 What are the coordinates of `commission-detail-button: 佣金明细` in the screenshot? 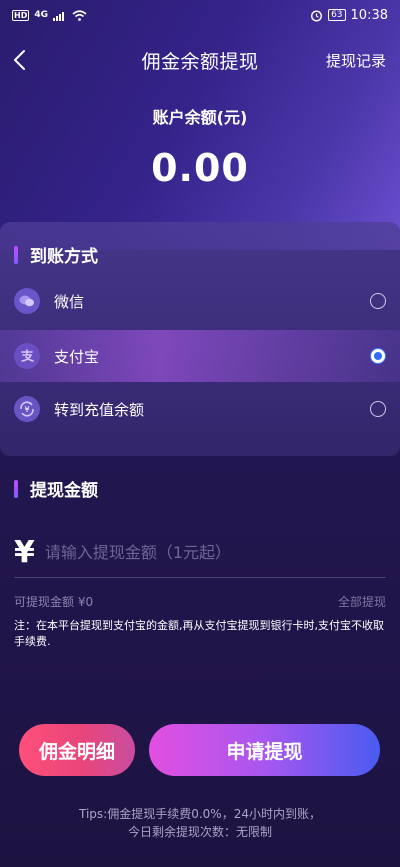 It's located at (77, 750).